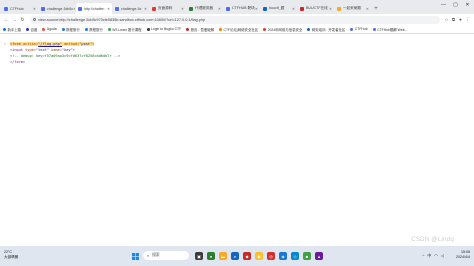  Describe the element at coordinates (241, 29) in the screenshot. I see `bookmark-label: CTF论坛|网络安全社区` at that location.